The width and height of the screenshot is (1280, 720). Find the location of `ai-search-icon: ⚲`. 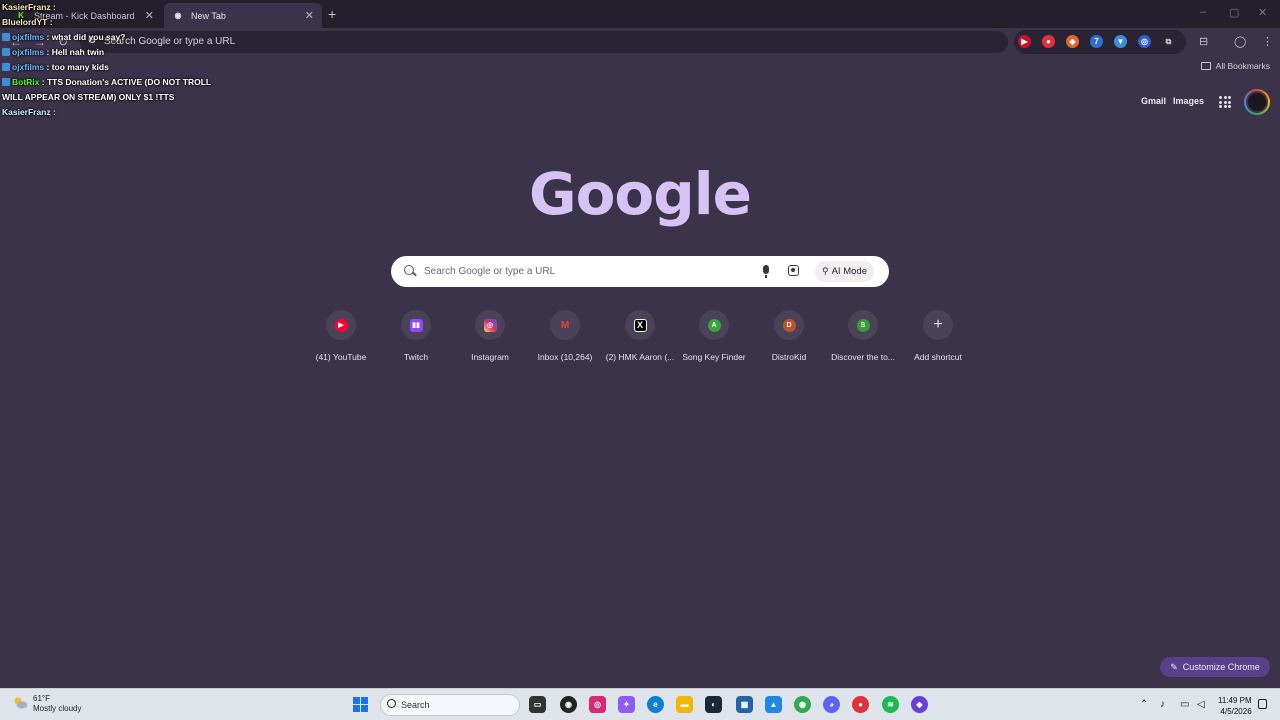

ai-search-icon: ⚲ is located at coordinates (825, 271).